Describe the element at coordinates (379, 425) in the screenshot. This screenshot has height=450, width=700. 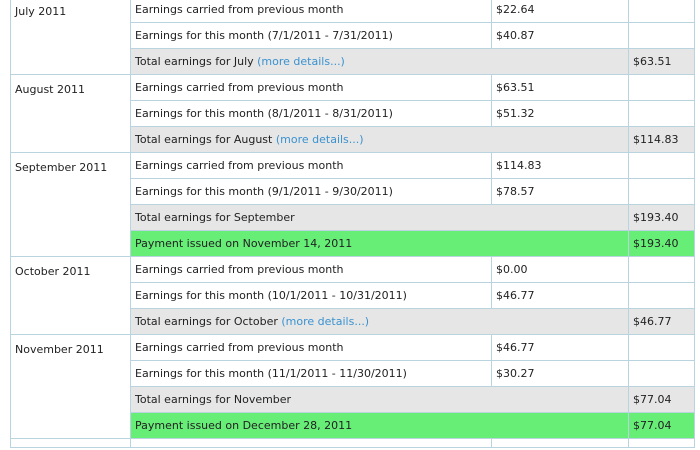
I see `payment-label: Payment issued on December 28, 2011` at that location.